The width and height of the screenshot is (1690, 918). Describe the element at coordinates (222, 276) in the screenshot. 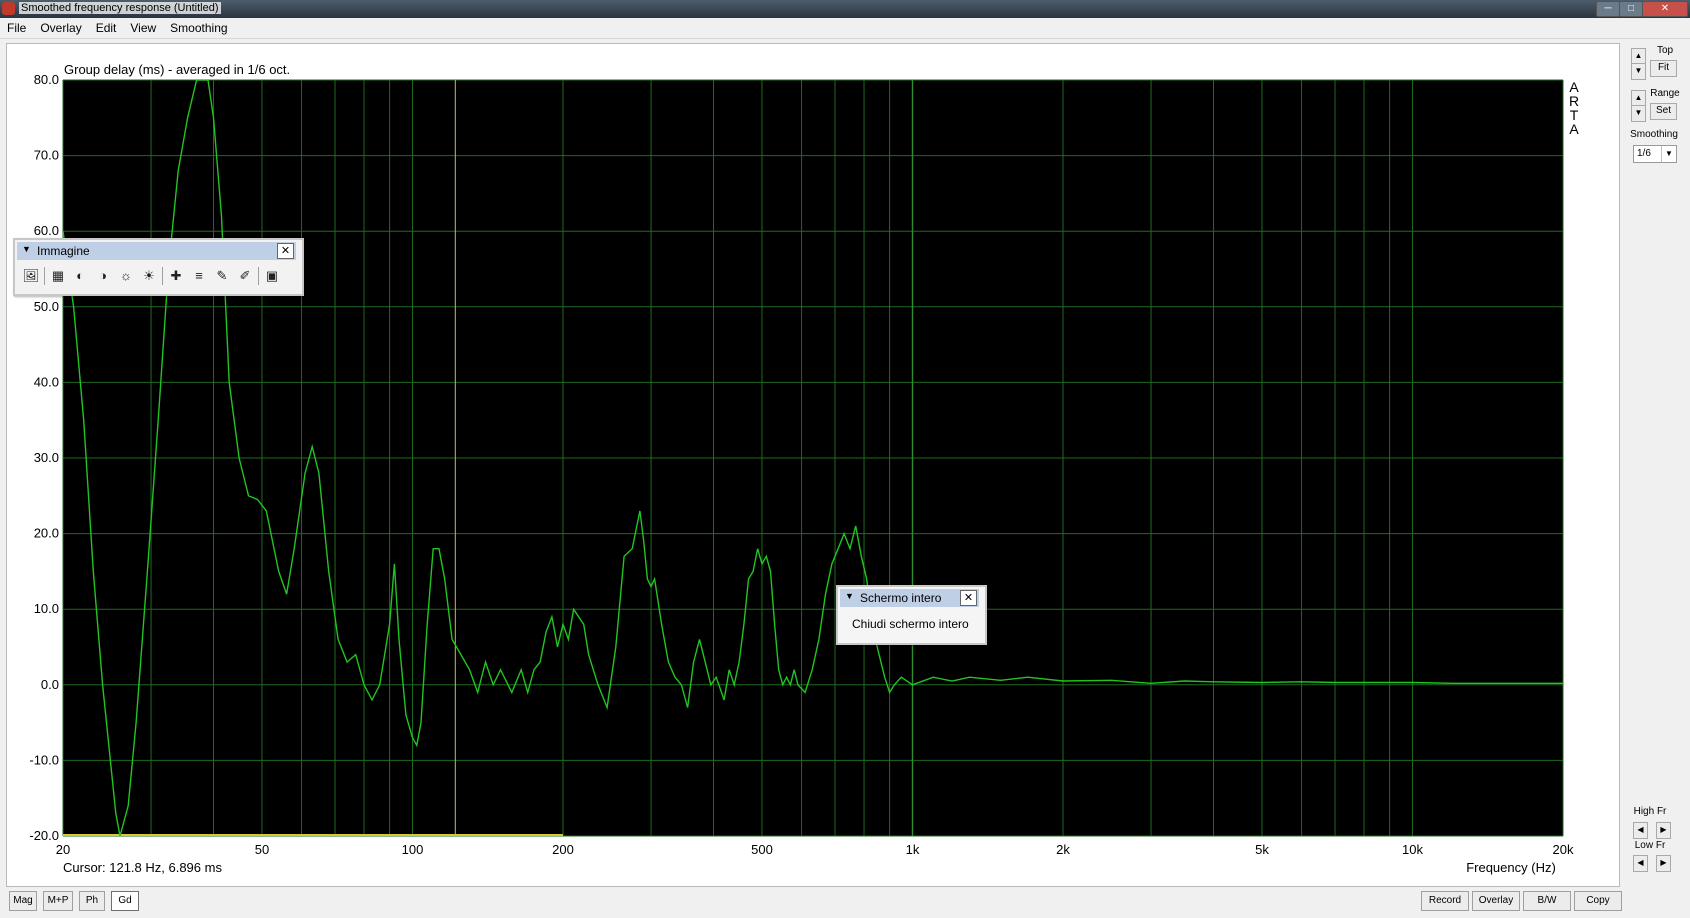

I see `format-picture-icon: ✎` at that location.